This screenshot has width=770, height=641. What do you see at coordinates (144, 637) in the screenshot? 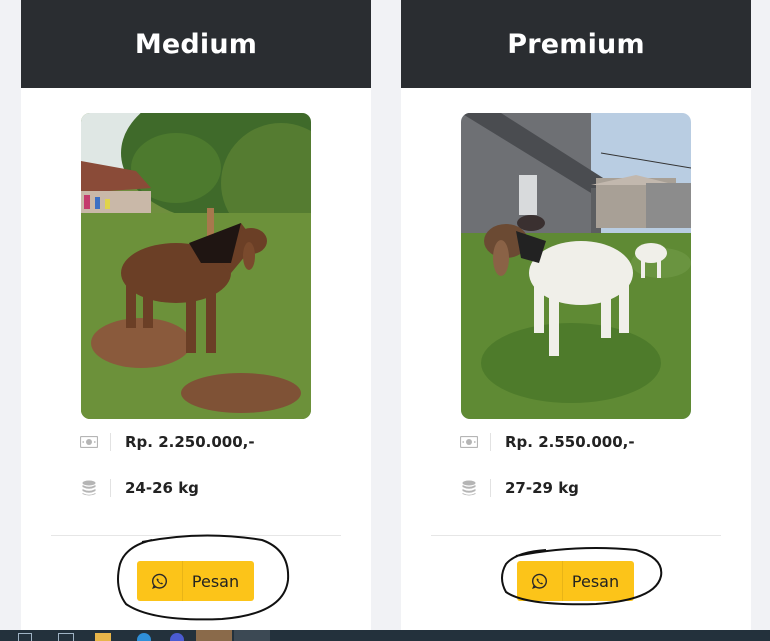
I see `edge-icon` at bounding box center [144, 637].